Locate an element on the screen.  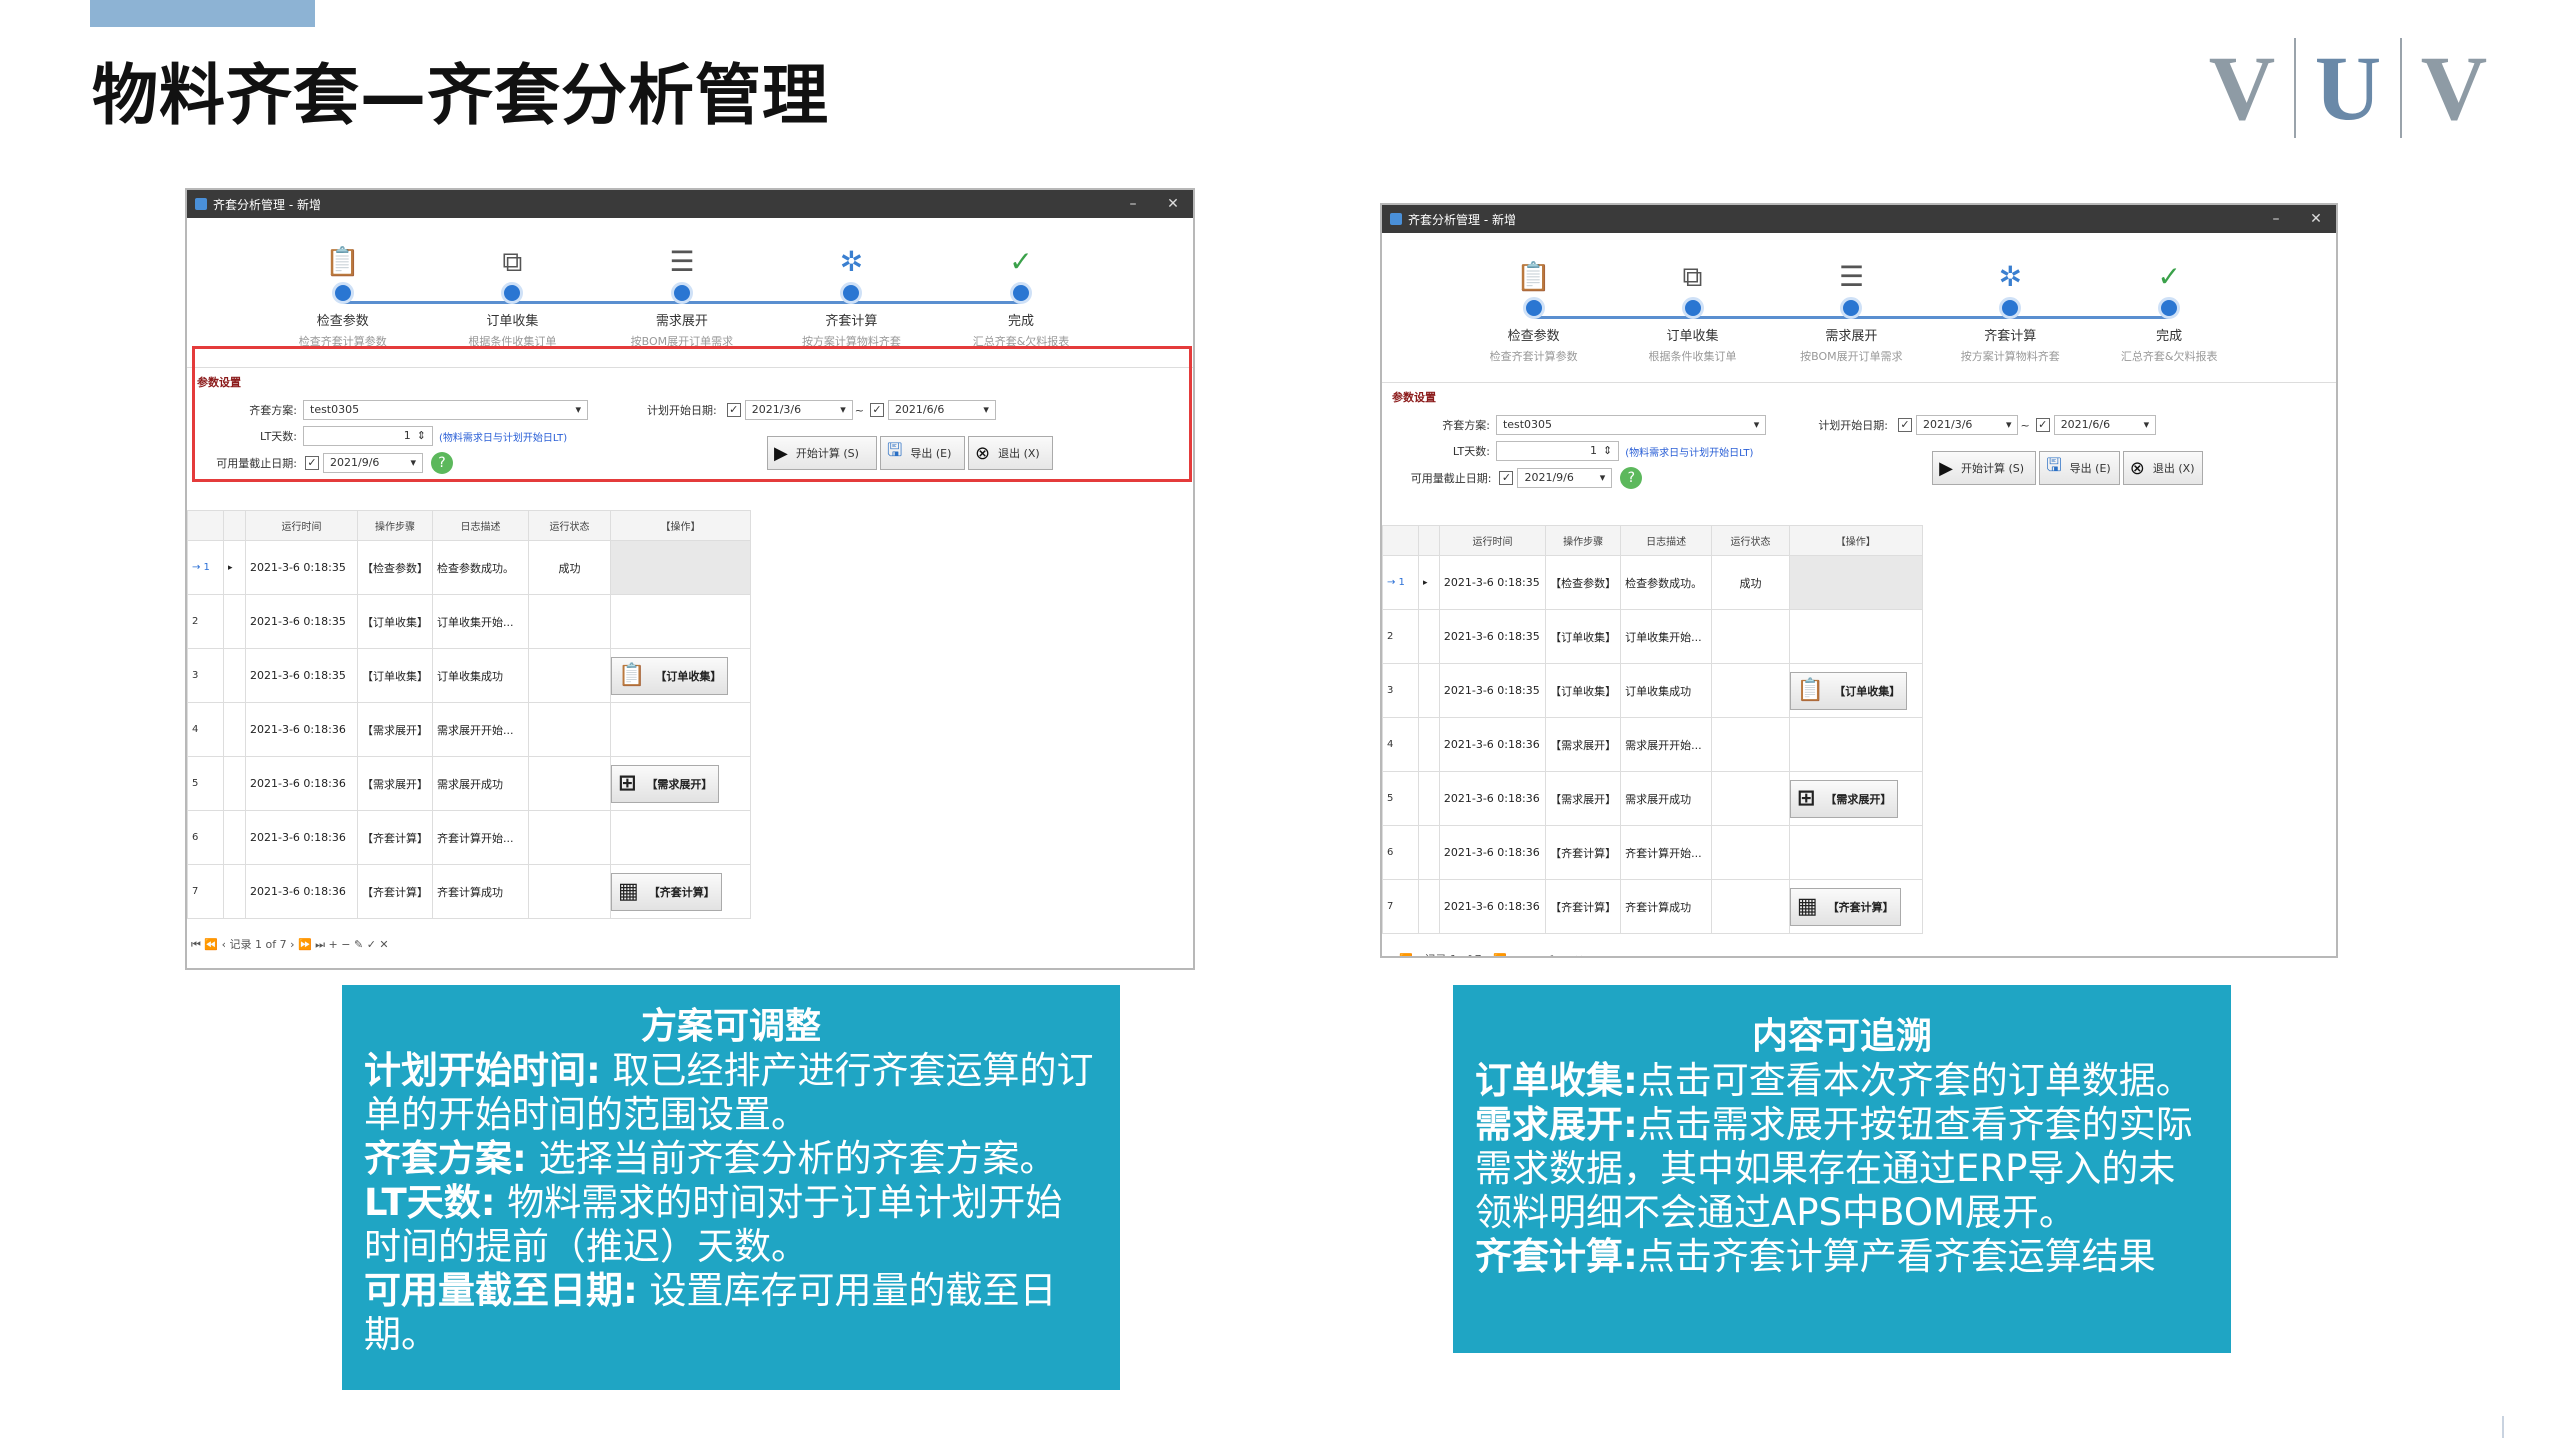
exit-button: ⊗ 退出 (X) is located at coordinates (2163, 468).